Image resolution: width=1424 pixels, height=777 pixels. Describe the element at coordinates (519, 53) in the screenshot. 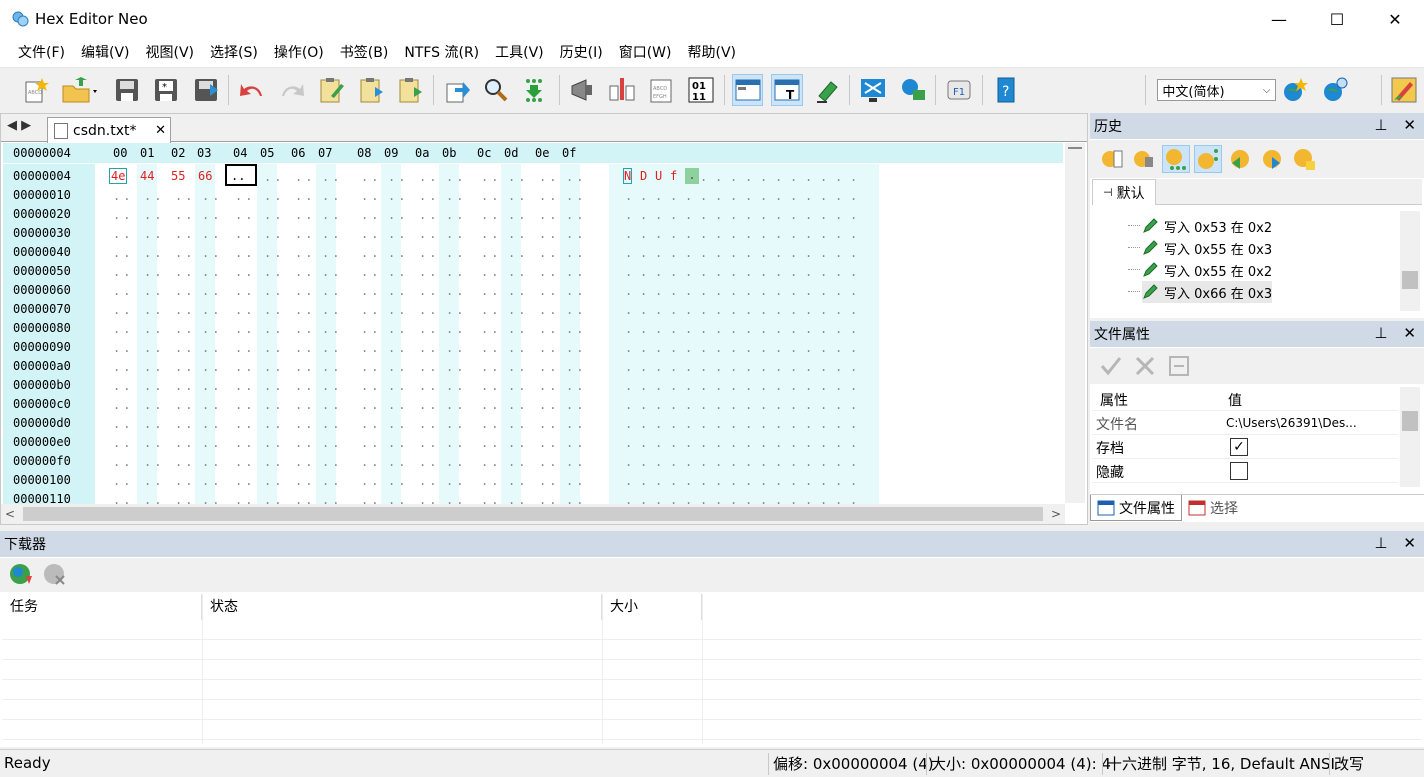

I see `menu-tools: 工具(V)` at that location.